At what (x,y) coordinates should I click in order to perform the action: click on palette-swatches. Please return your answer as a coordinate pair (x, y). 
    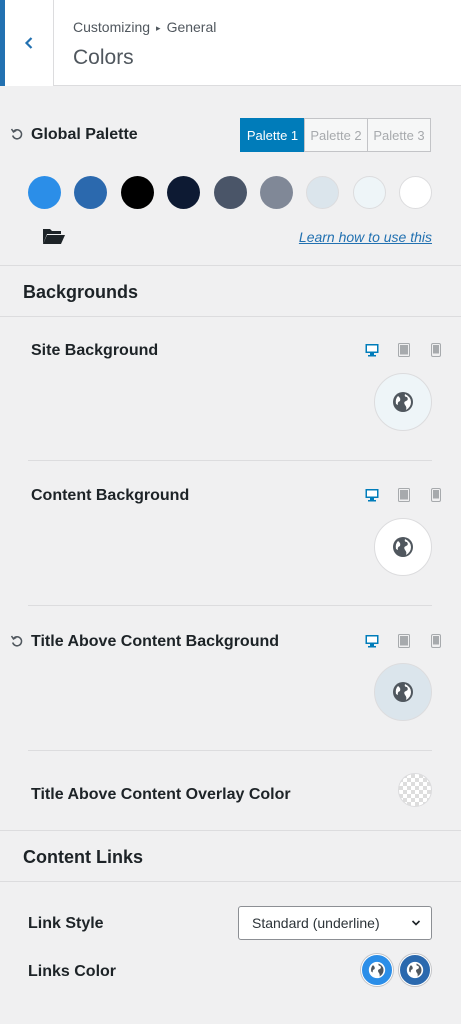
    Looking at the image, I should click on (230, 192).